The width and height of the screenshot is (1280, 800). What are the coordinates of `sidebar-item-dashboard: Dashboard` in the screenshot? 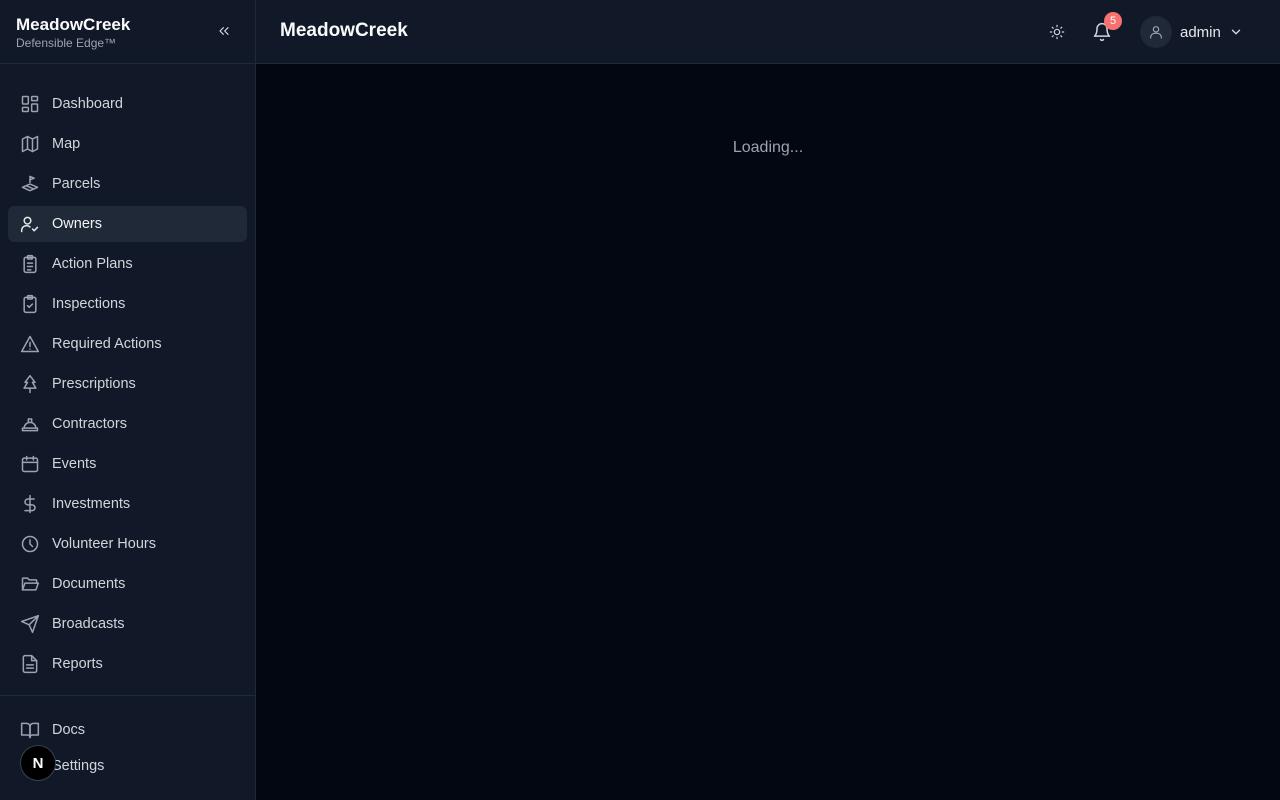 It's located at (127, 104).